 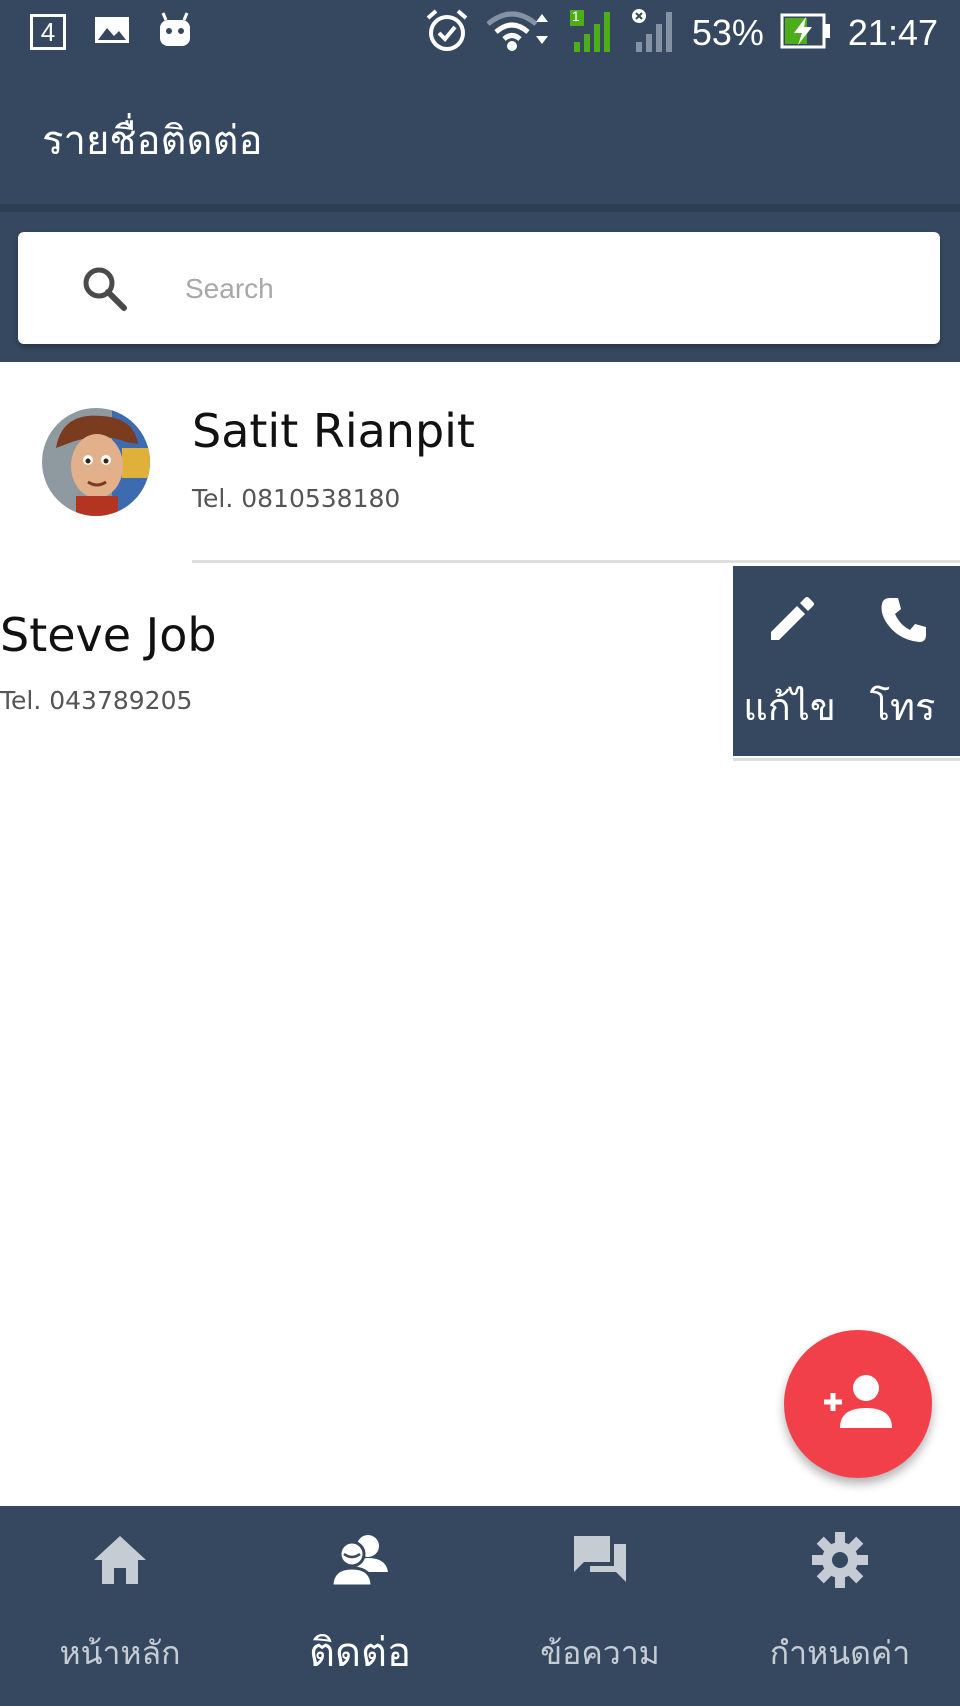 What do you see at coordinates (96, 462) in the screenshot?
I see `avatar` at bounding box center [96, 462].